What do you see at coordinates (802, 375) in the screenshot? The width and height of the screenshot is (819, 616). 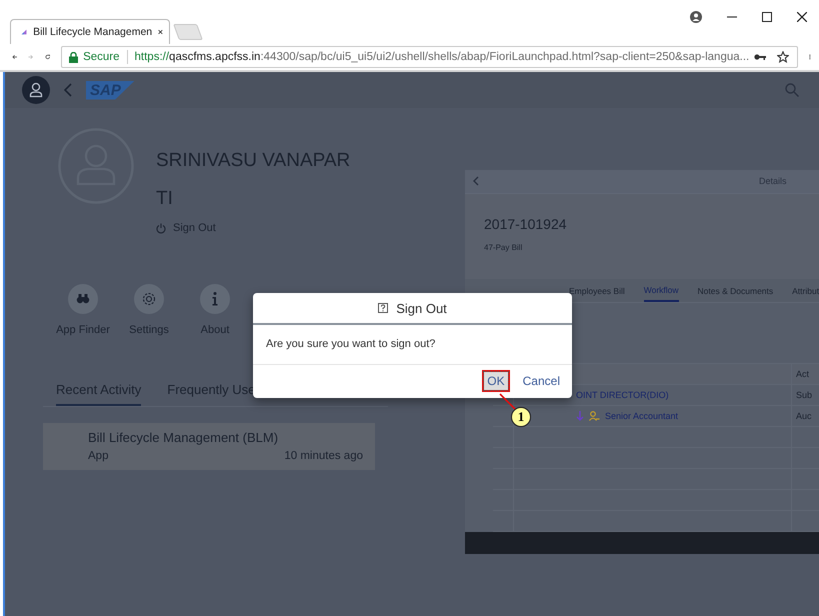 I see `column-header: Act` at bounding box center [802, 375].